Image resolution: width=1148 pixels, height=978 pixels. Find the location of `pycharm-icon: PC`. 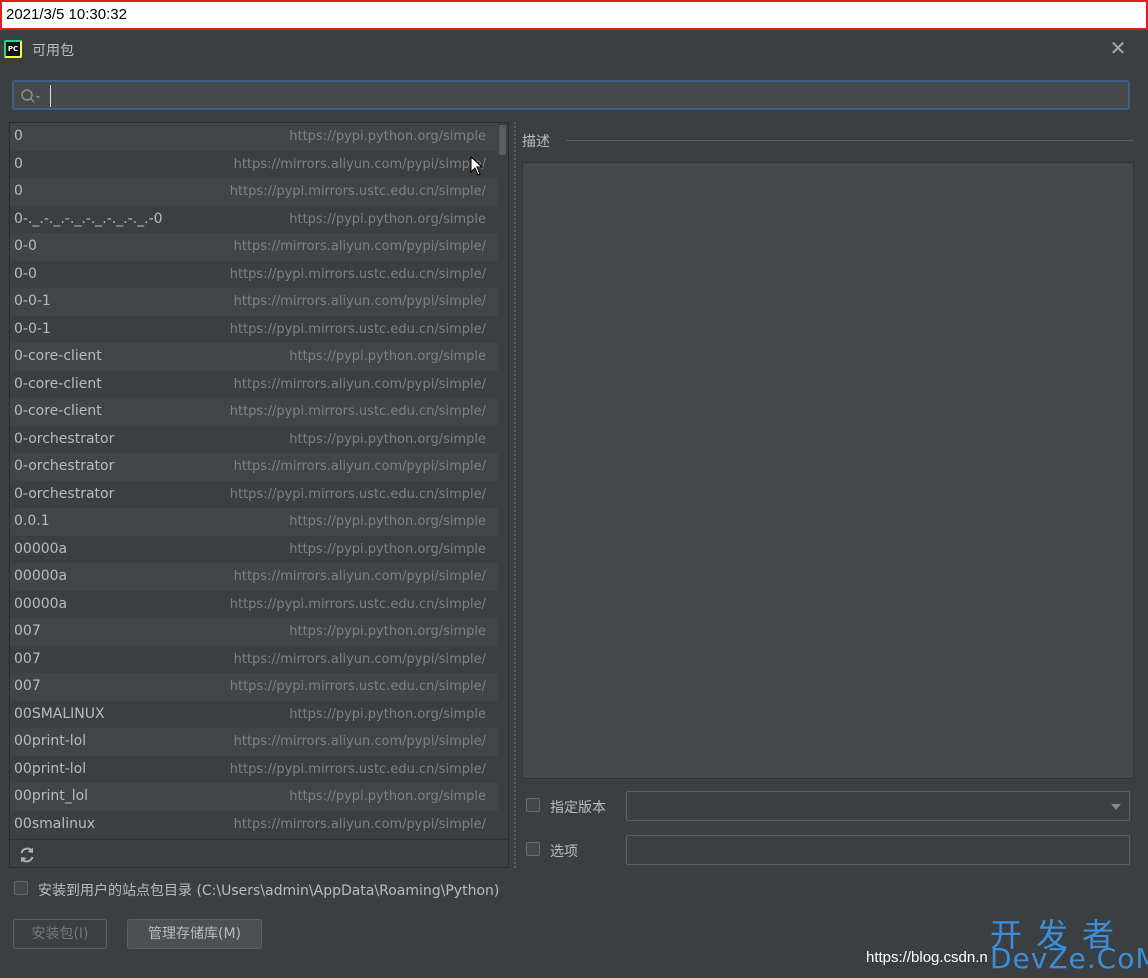

pycharm-icon: PC is located at coordinates (13, 49).